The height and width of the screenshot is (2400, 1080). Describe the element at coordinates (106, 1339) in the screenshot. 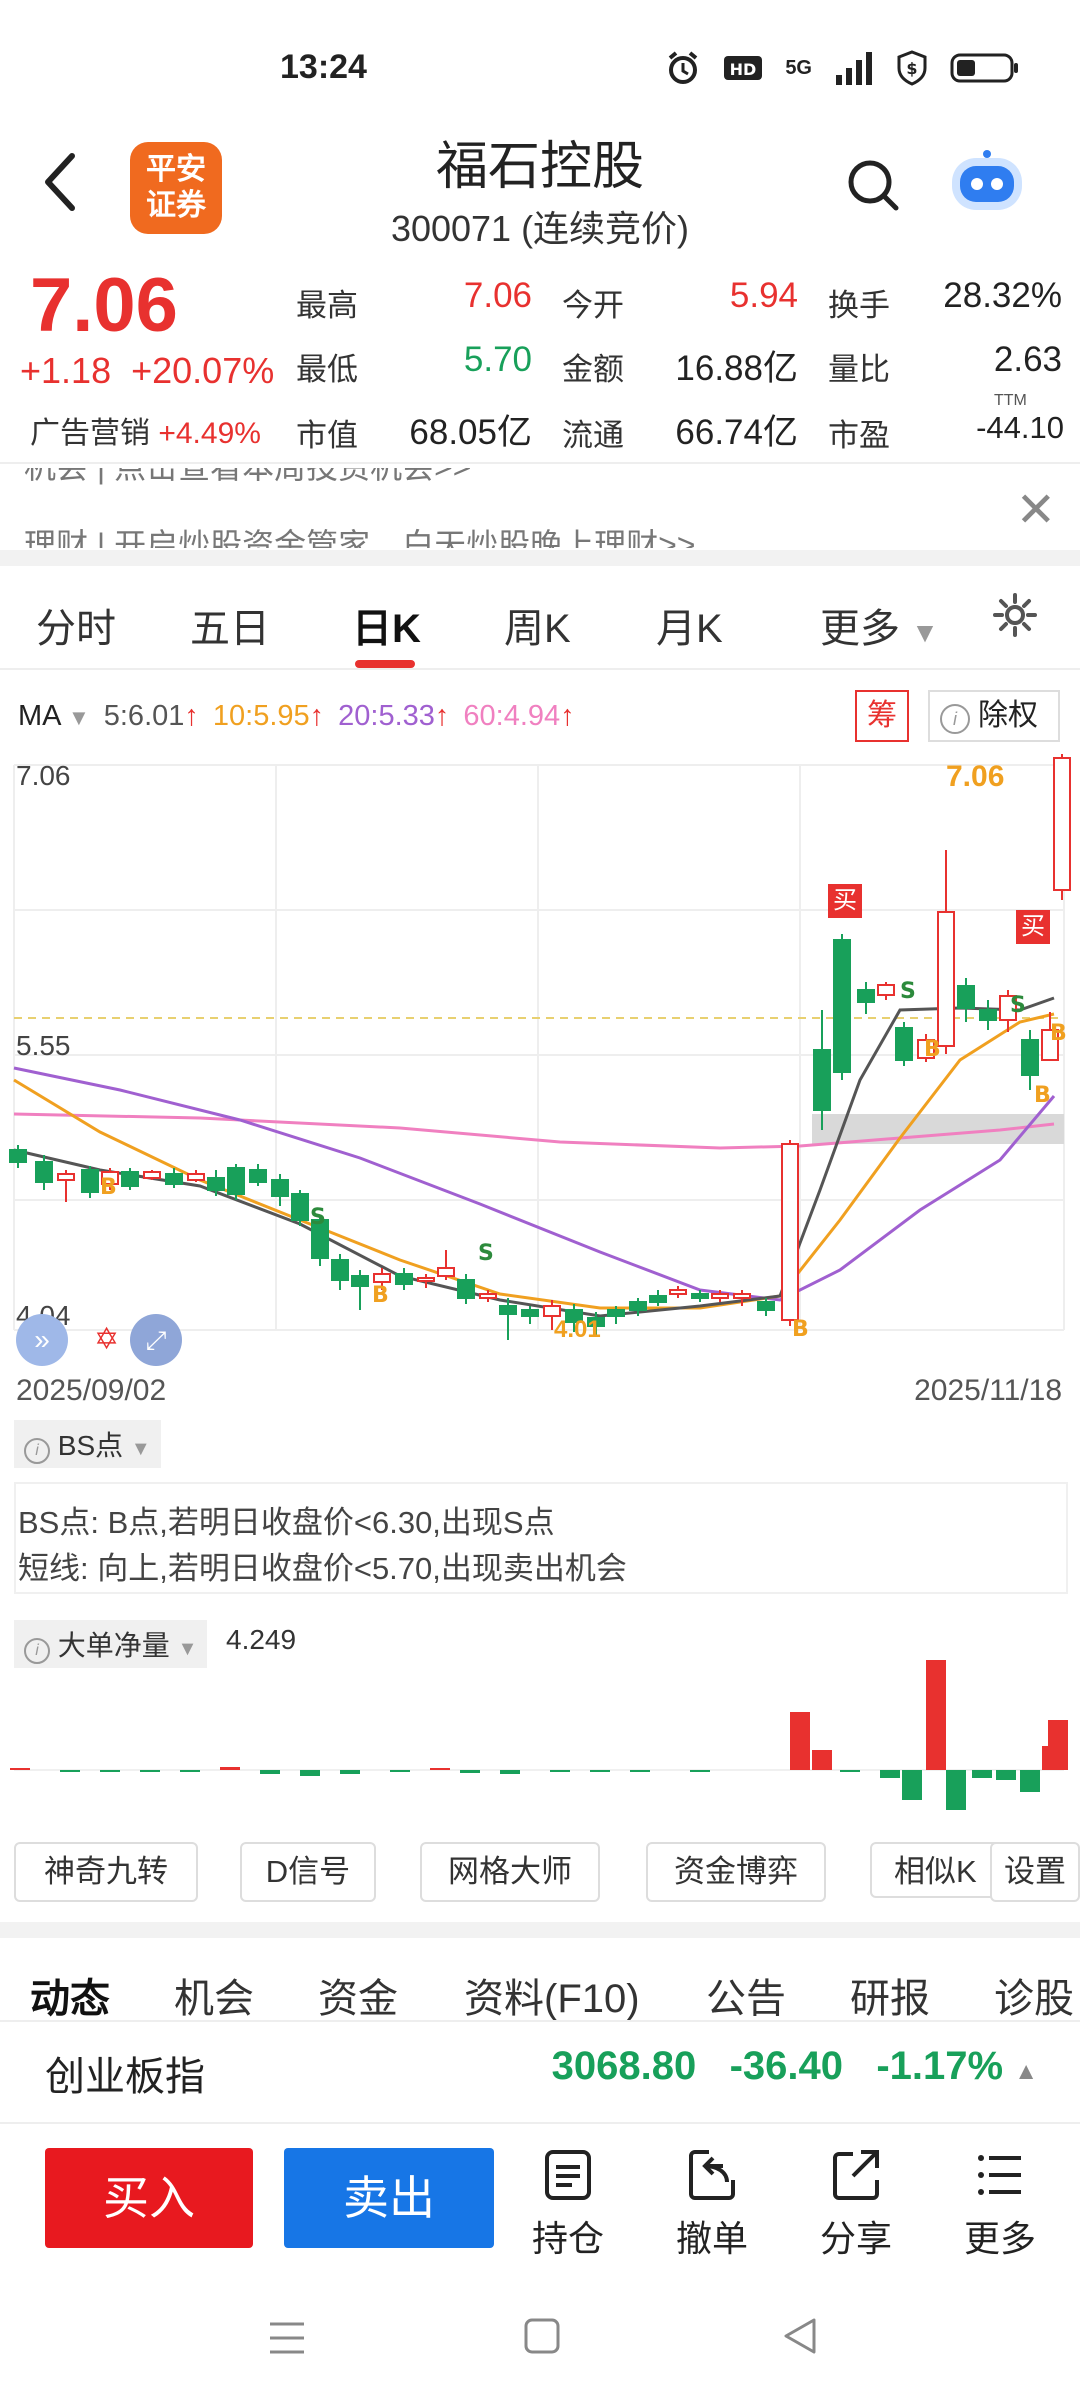

I see `star-icon: ✡` at that location.